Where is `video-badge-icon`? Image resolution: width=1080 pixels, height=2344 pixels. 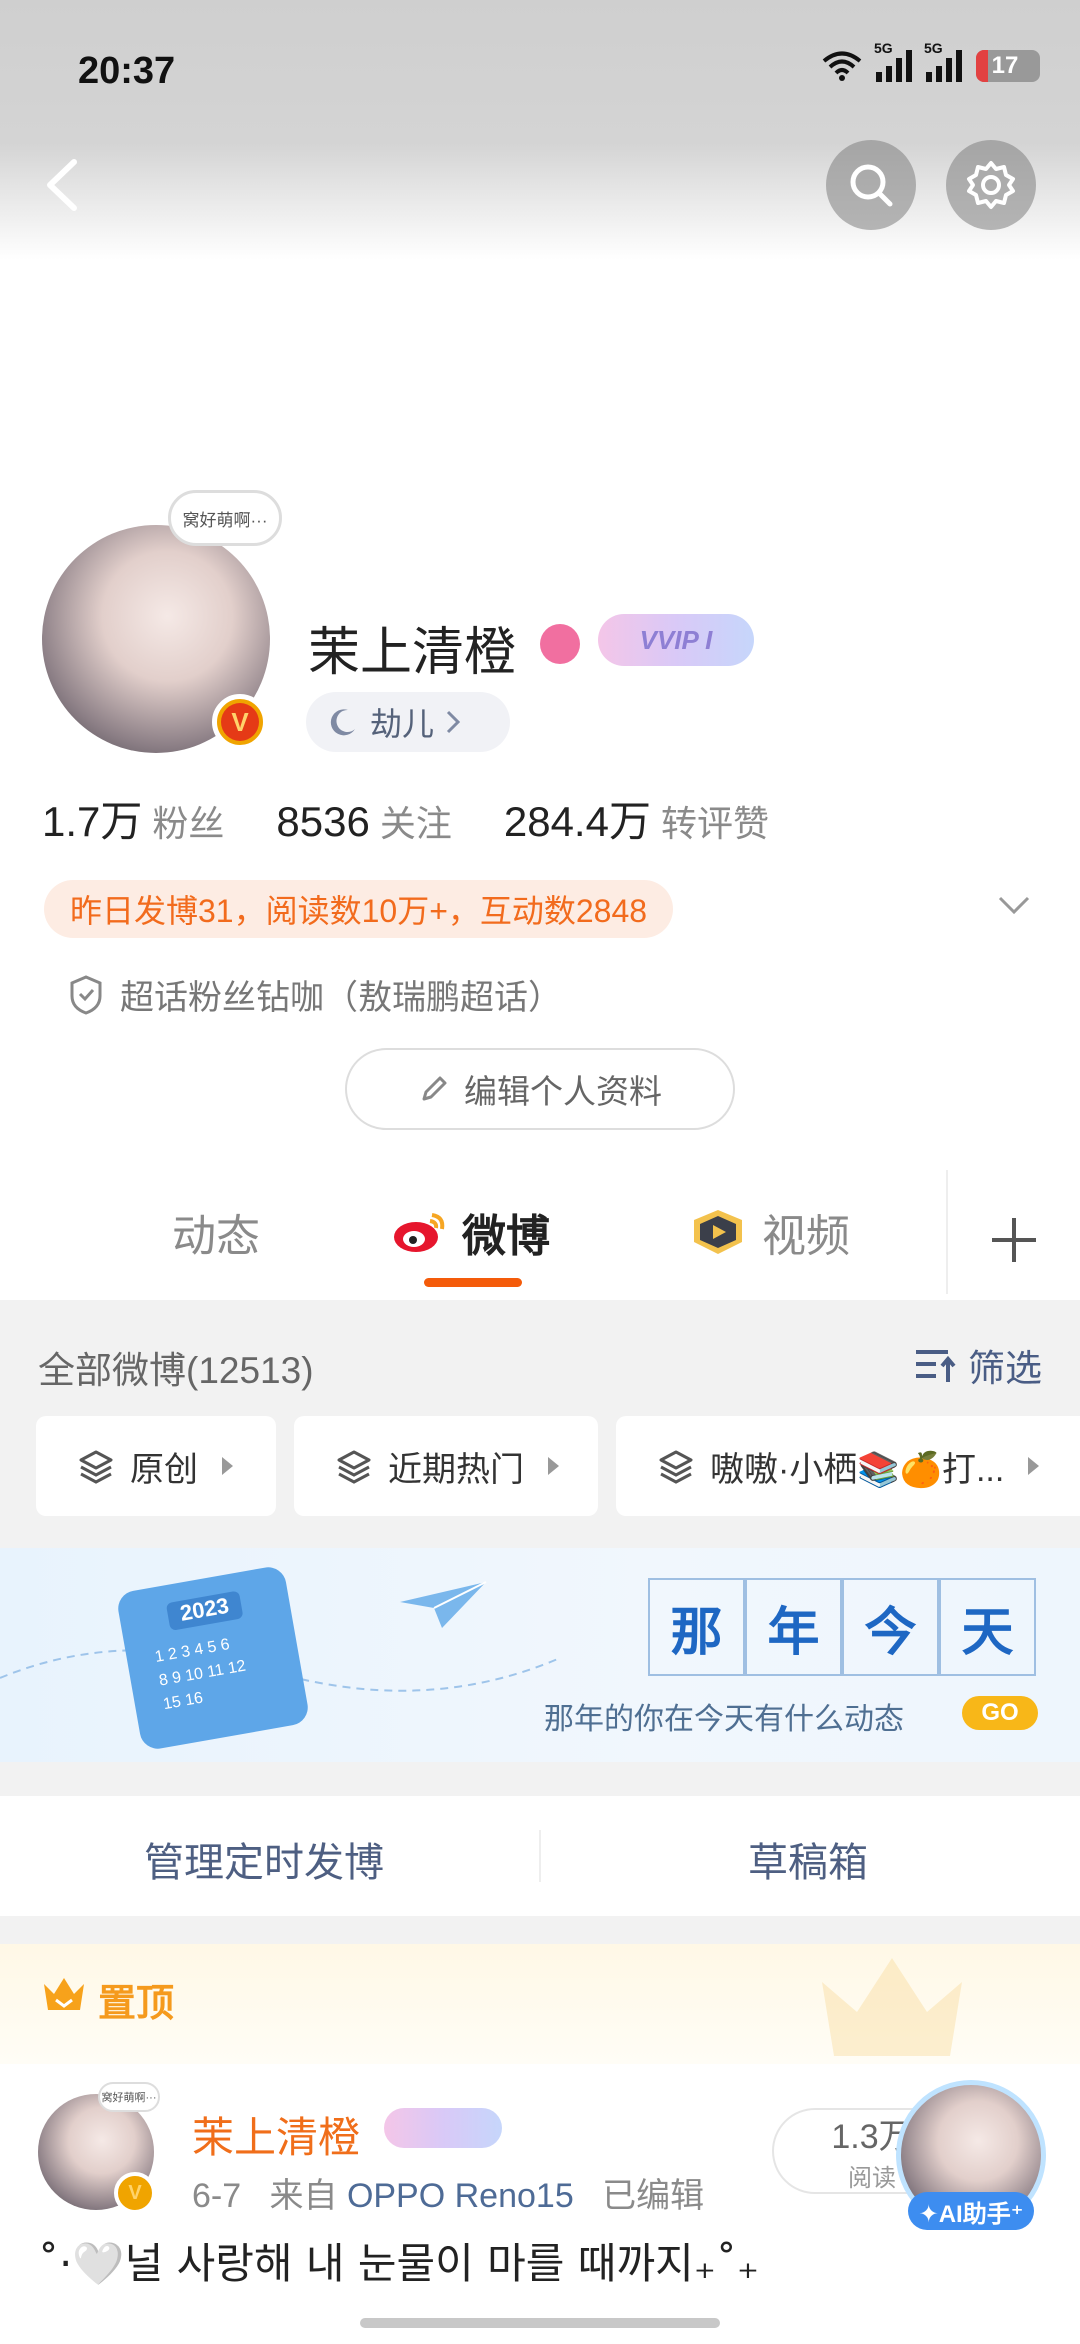 video-badge-icon is located at coordinates (718, 1232).